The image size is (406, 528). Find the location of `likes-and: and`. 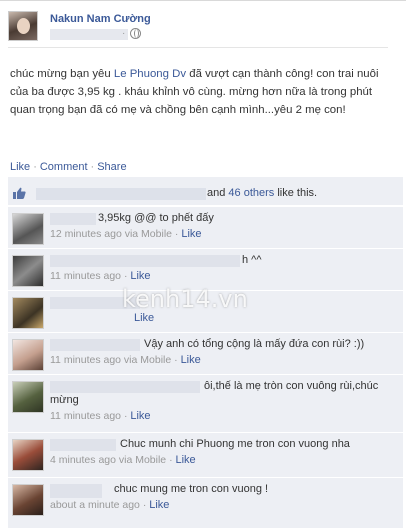

likes-and: and is located at coordinates (218, 193).